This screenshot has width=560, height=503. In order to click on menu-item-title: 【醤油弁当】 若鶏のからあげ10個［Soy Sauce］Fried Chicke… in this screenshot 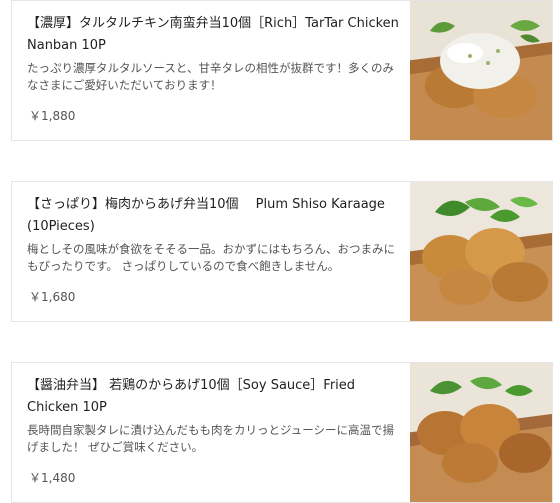, I will do `click(191, 396)`.